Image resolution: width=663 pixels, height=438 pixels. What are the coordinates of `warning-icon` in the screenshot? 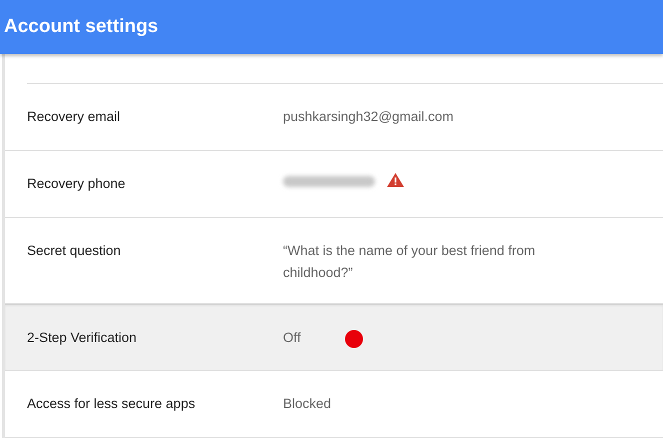 It's located at (395, 180).